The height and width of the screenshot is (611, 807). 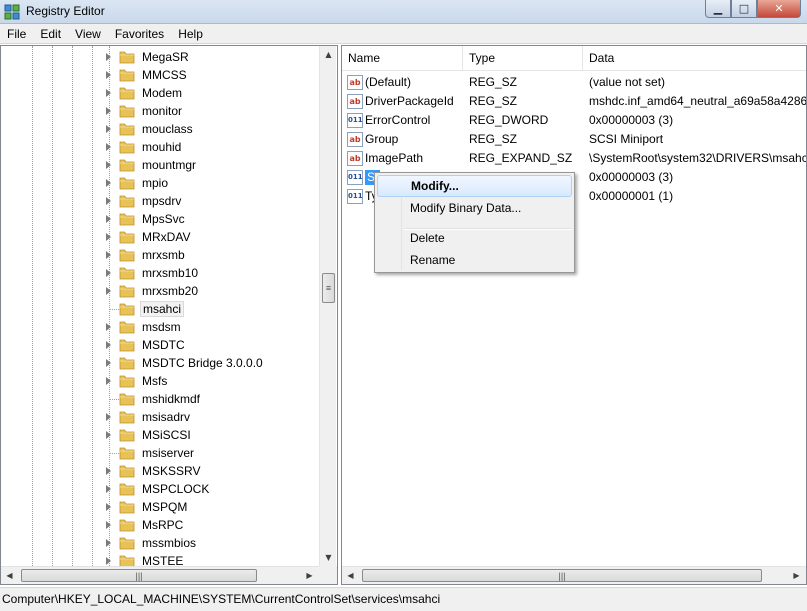 What do you see at coordinates (474, 260) in the screenshot?
I see `menu-rename: Rename` at bounding box center [474, 260].